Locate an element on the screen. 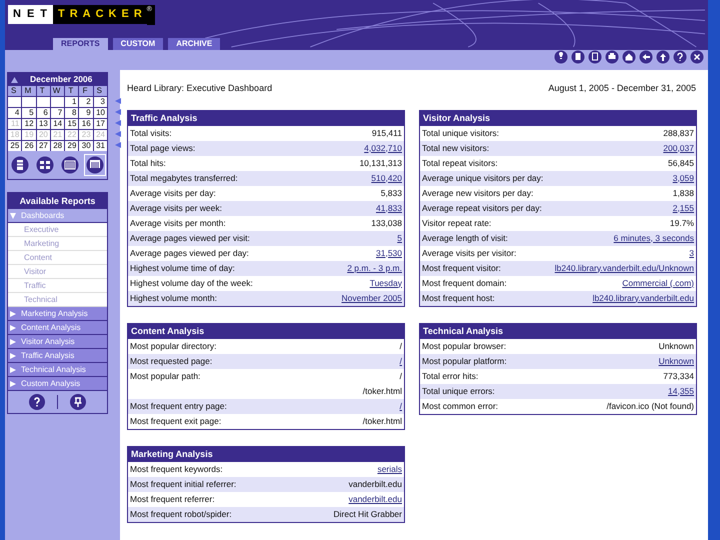 The image size is (720, 540). stat-label: Most frequent keywords: is located at coordinates (176, 469).